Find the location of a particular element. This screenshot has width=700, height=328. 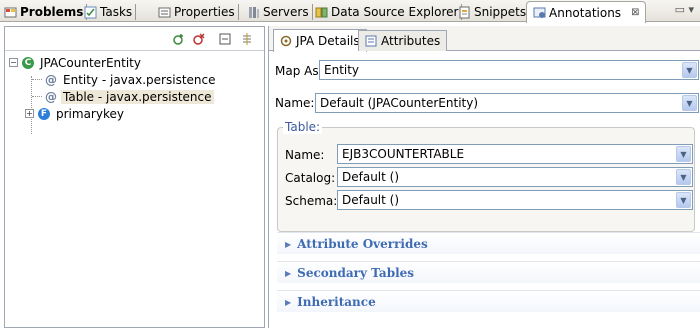

tab-snippets: Snippets is located at coordinates (494, 12).